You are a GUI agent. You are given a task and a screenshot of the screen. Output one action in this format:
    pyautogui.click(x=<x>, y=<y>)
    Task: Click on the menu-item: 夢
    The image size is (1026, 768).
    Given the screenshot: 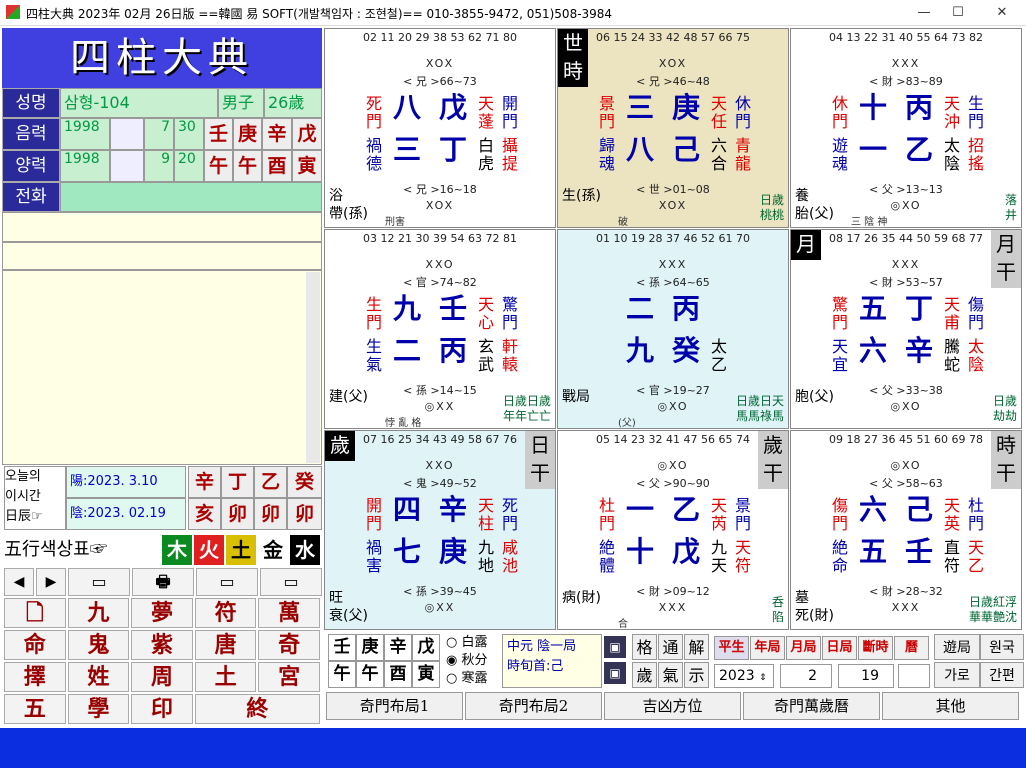 What is the action you would take?
    pyautogui.click(x=162, y=613)
    